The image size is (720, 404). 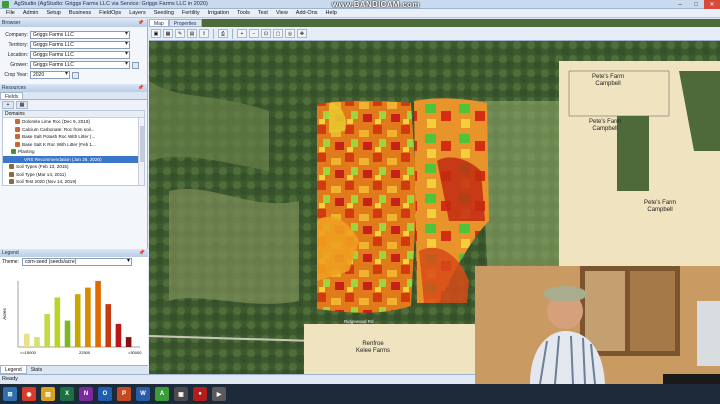 I want to click on start-icon: ⊞, so click(x=10, y=394).